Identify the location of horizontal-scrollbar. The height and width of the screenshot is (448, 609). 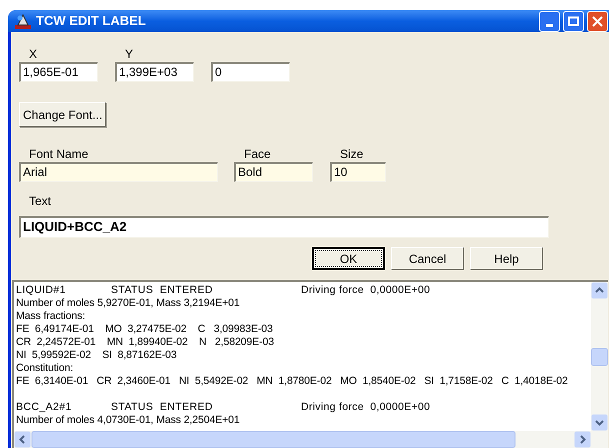
(311, 439).